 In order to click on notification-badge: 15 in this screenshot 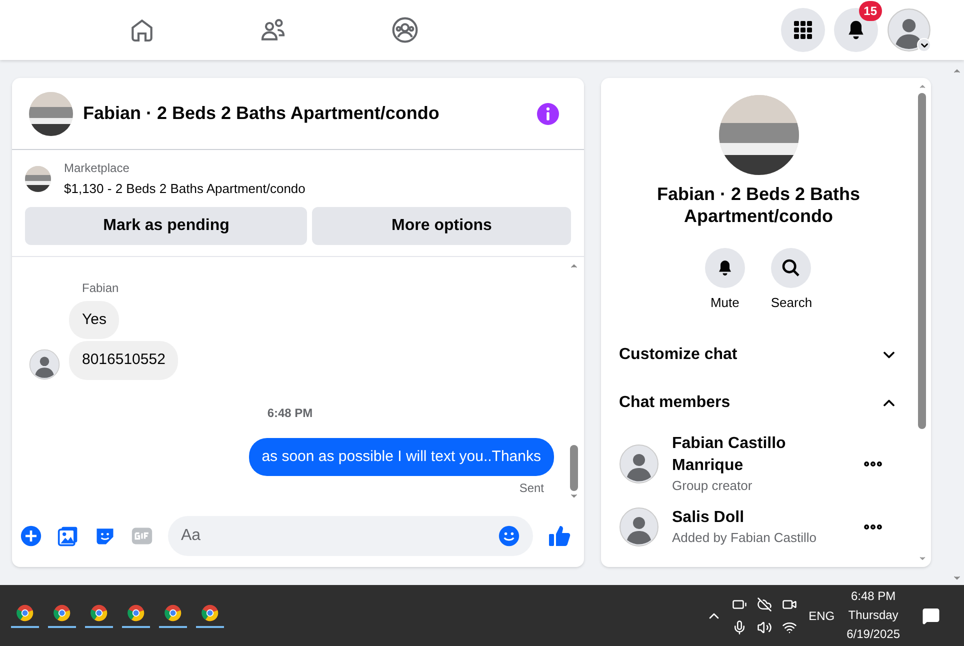, I will do `click(870, 11)`.